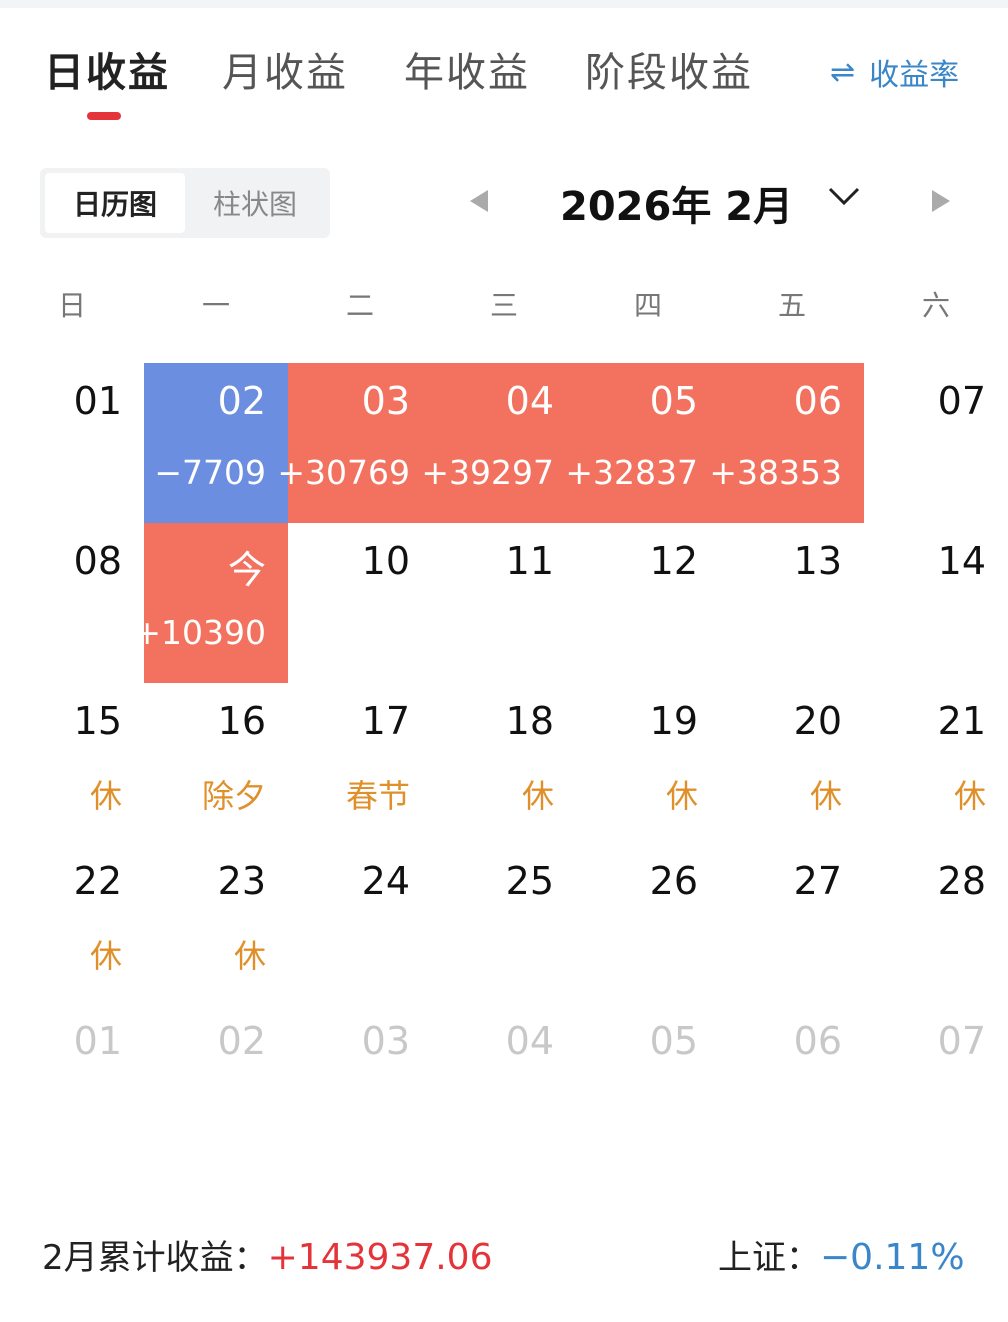 The image size is (1008, 1322). Describe the element at coordinates (936, 763) in the screenshot. I see `calendar-day-cell: 21 休` at that location.